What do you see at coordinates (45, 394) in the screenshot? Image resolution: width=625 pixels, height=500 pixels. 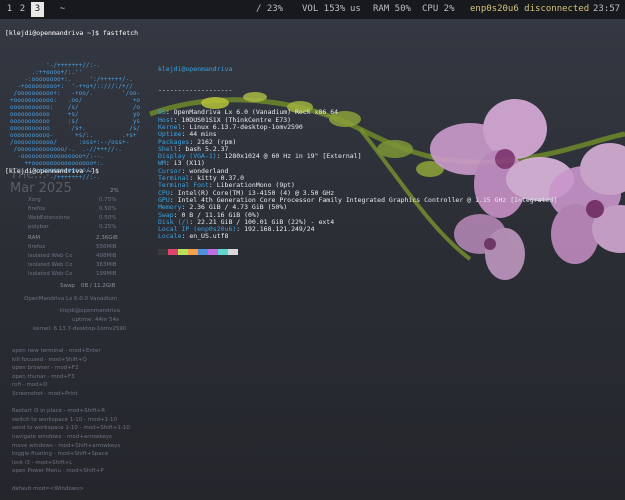 I see `shortcut-line: Screenshot - mod+Print` at bounding box center [45, 394].